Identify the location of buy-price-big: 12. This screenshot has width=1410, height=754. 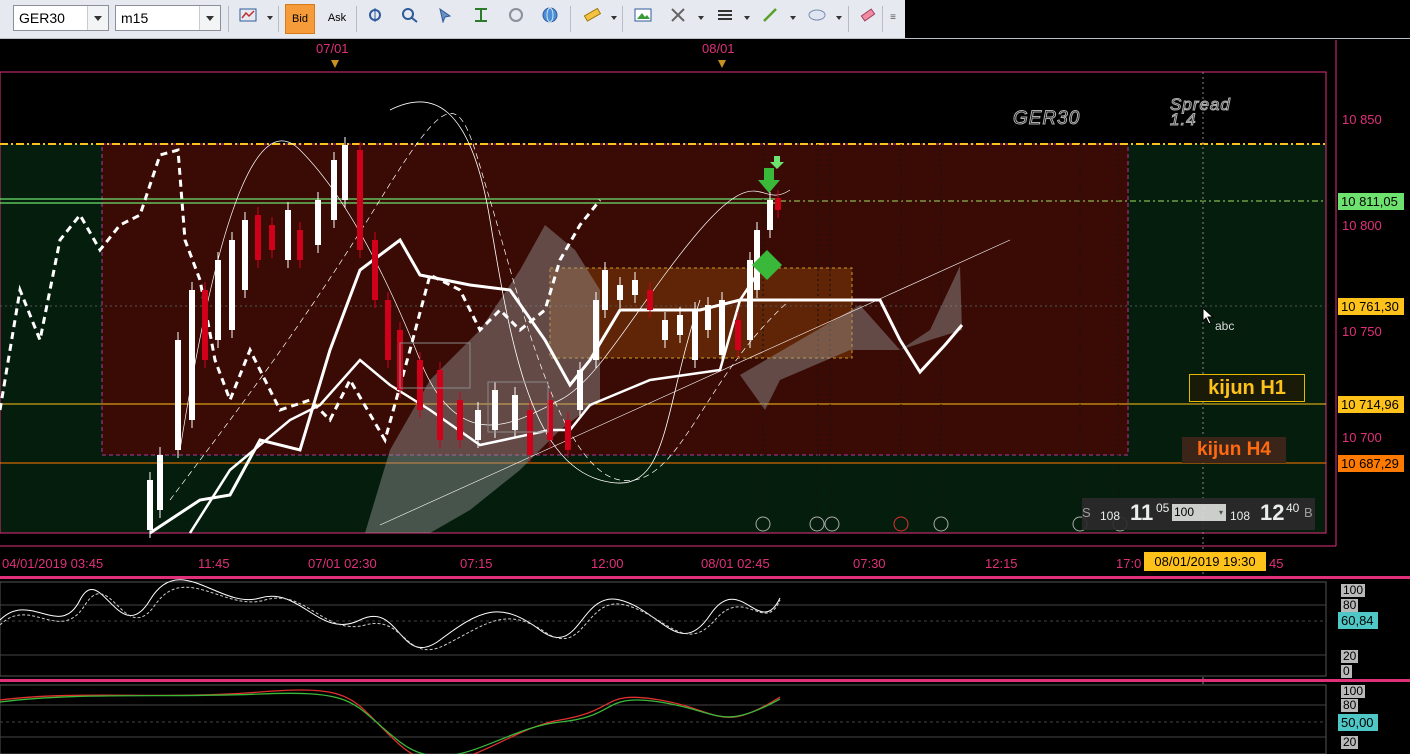
(1272, 513).